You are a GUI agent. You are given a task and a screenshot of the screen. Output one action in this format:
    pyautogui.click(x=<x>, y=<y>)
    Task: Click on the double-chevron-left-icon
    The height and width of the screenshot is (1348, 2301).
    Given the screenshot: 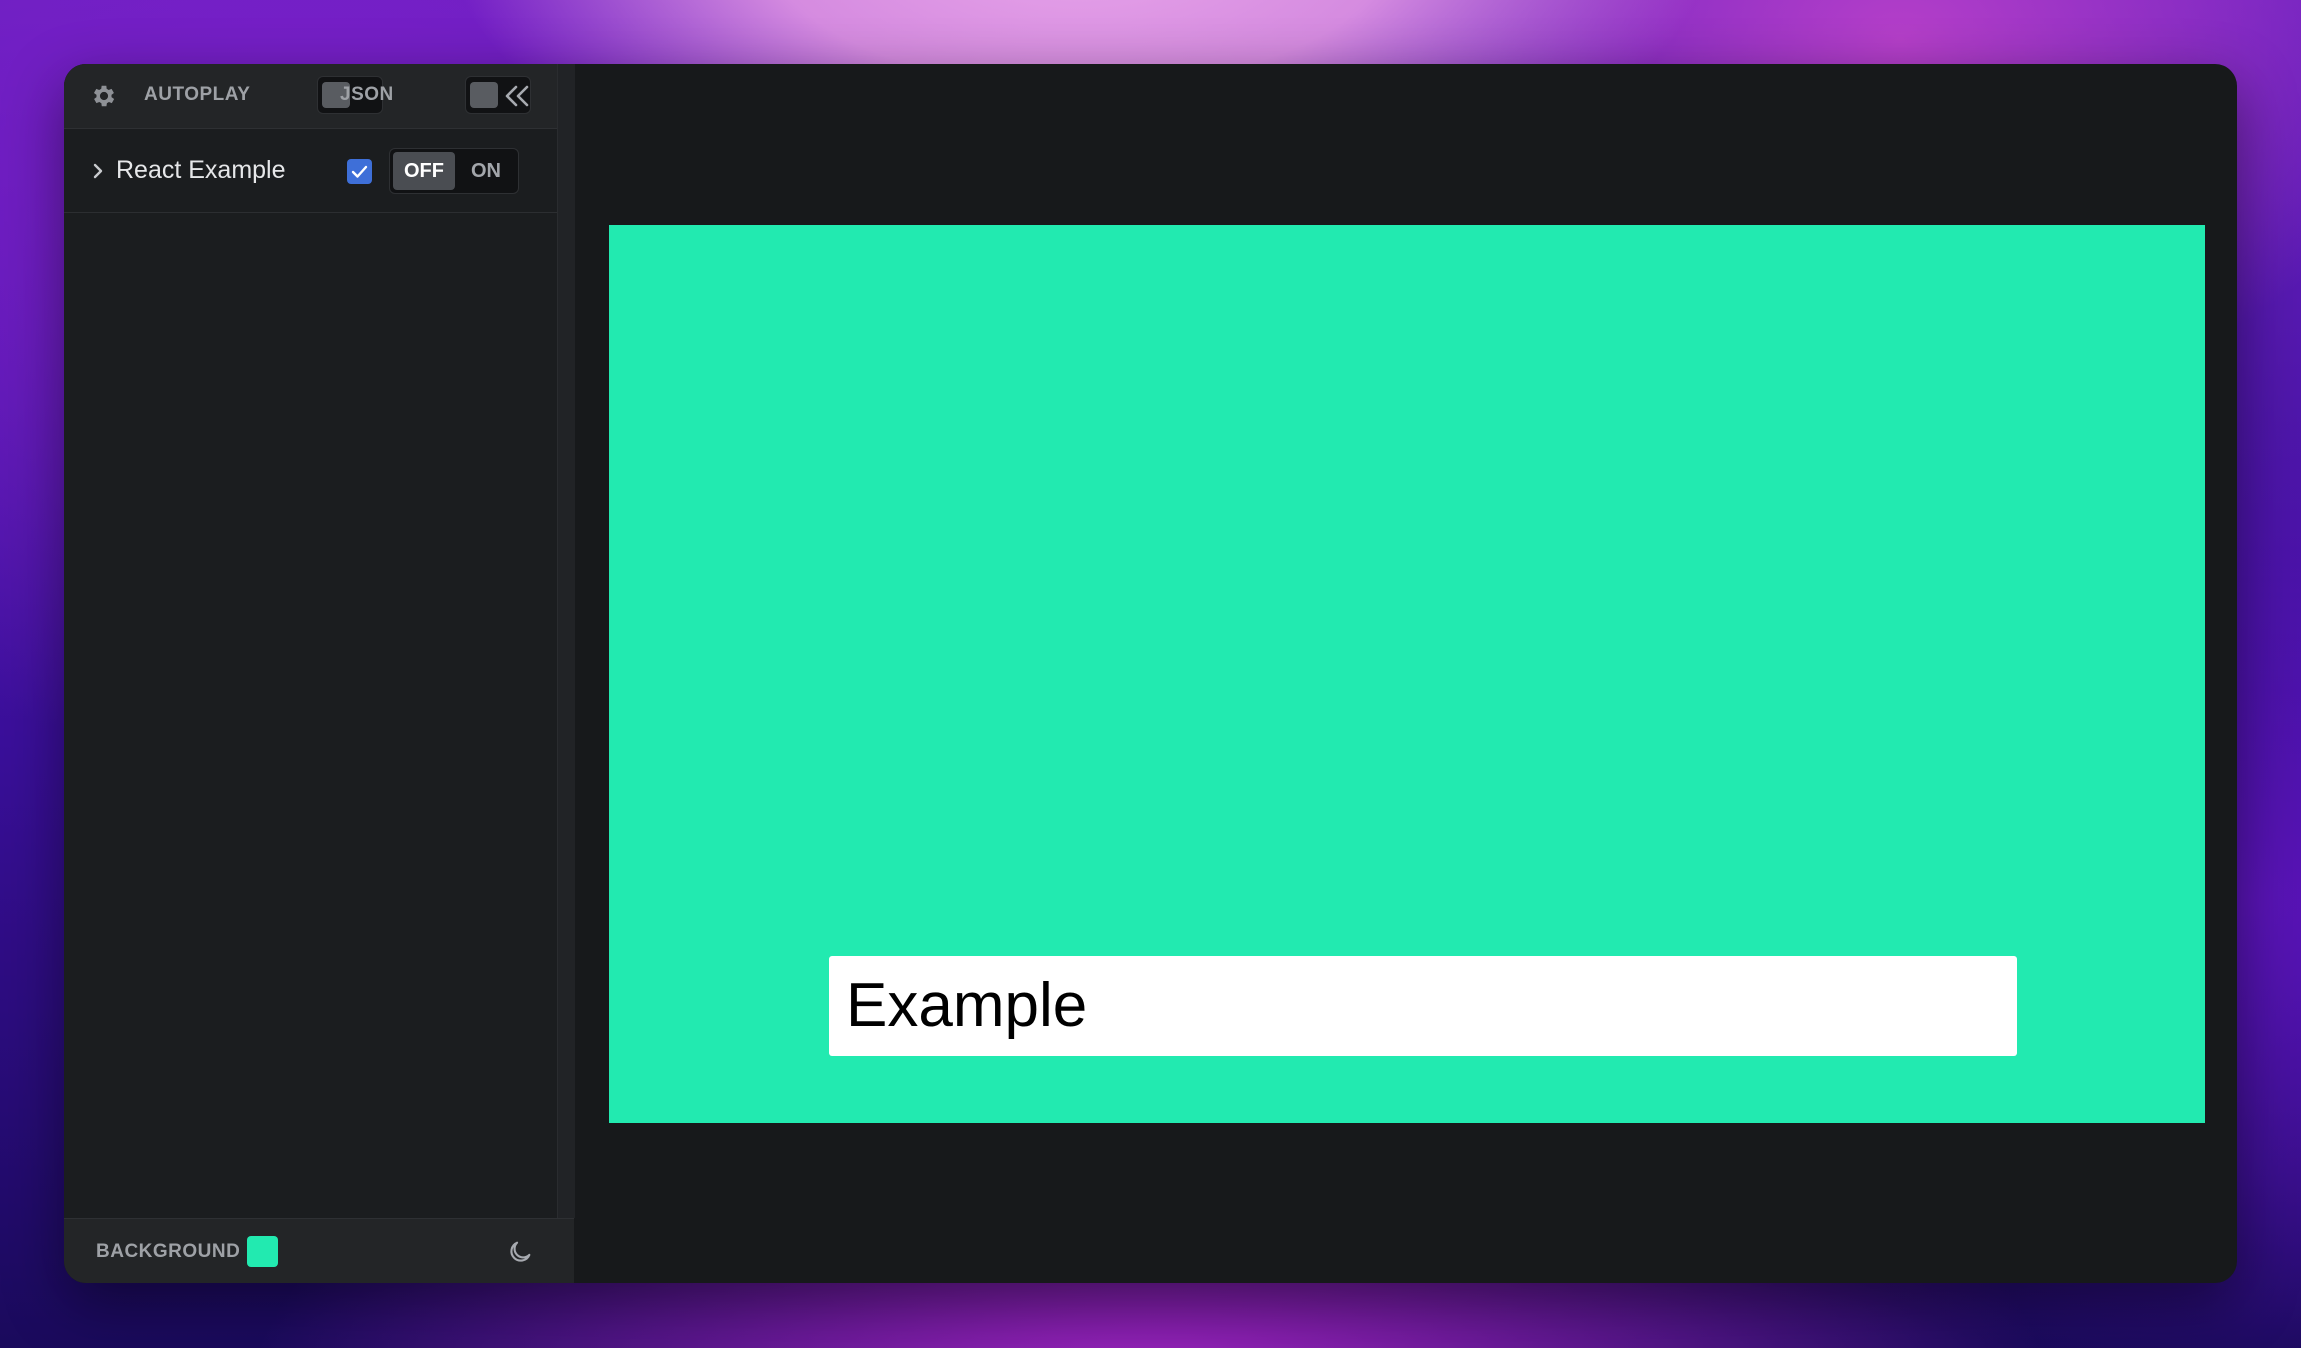 What is the action you would take?
    pyautogui.click(x=517, y=96)
    